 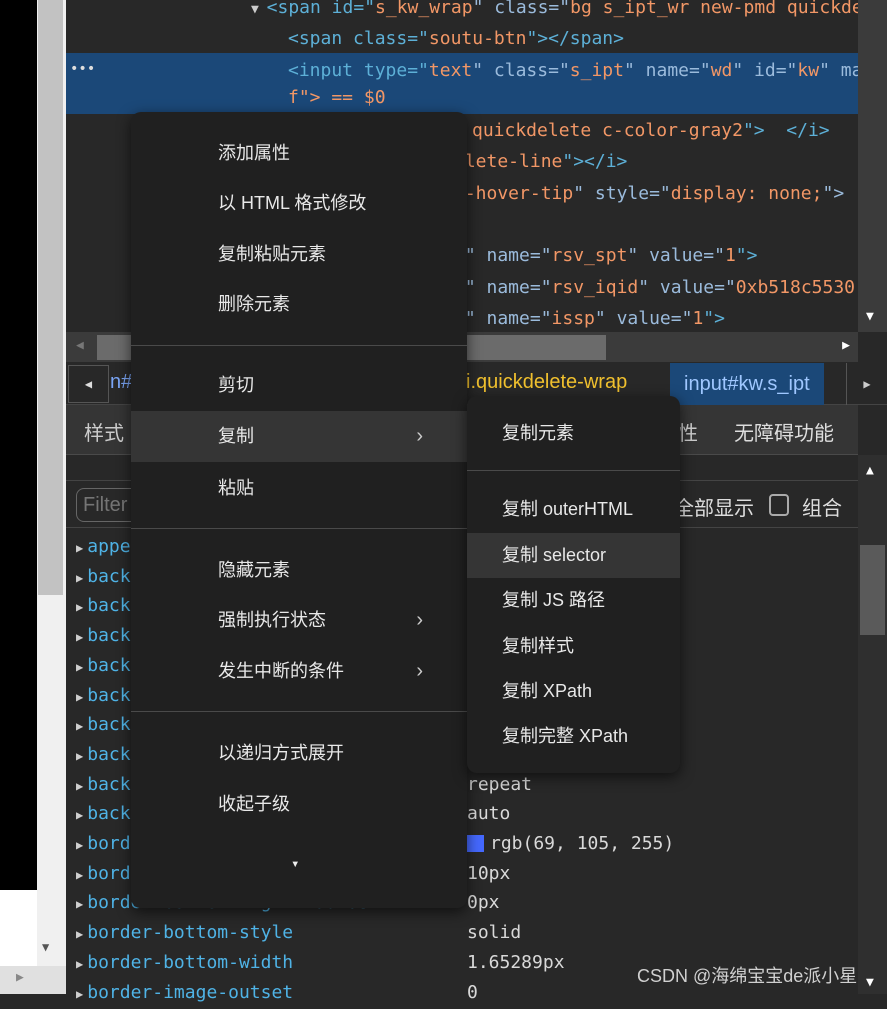 I want to click on tree-line: <span class="soutu-btn"></span>, so click(x=456, y=39).